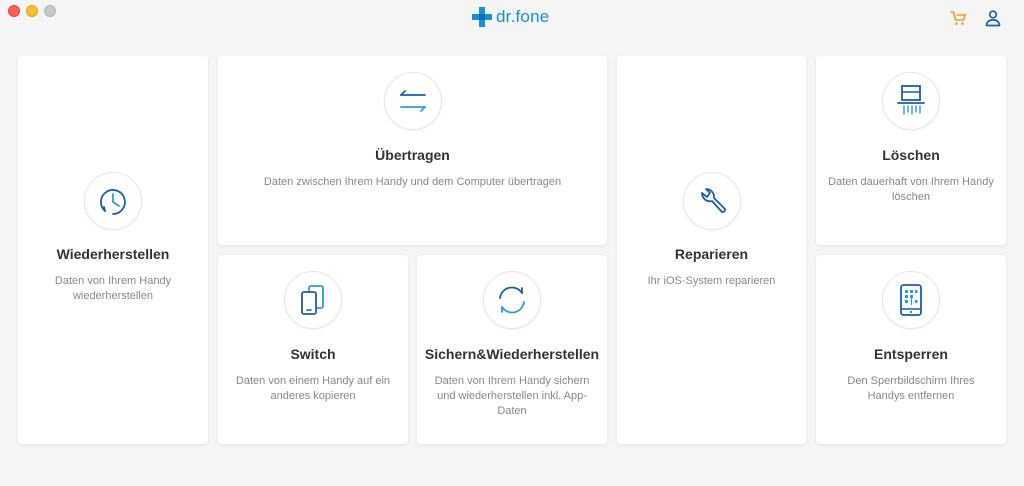 Image resolution: width=1024 pixels, height=486 pixels. I want to click on card-backup-title: Sichern&Wiederherstellen, so click(512, 354).